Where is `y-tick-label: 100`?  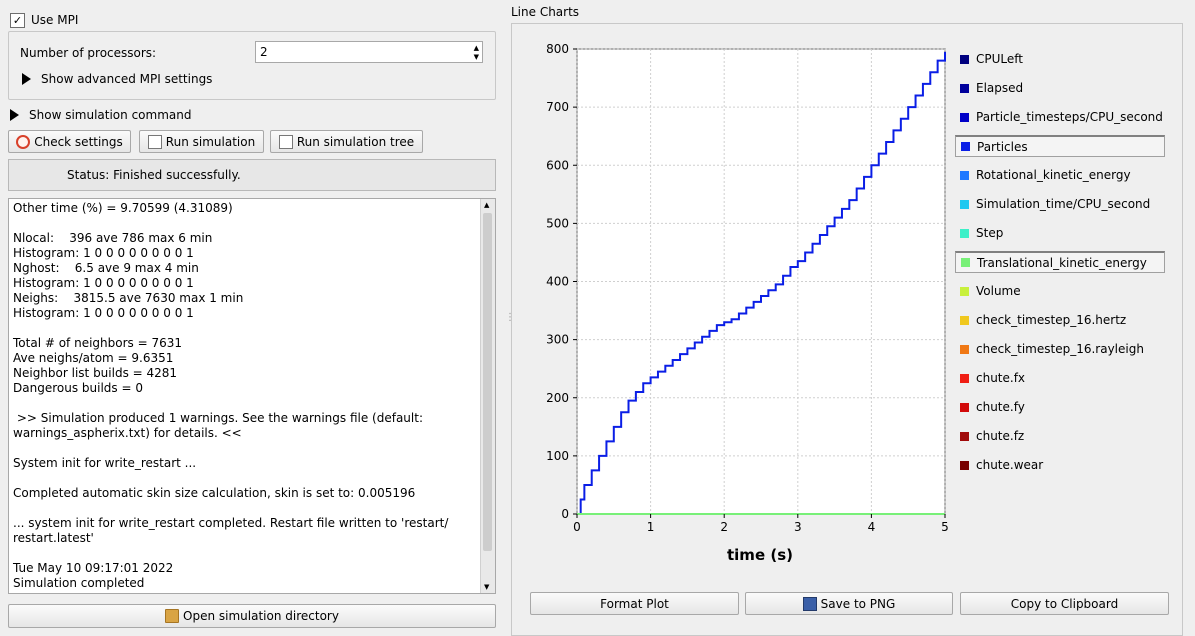
y-tick-label: 100 is located at coordinates (557, 456).